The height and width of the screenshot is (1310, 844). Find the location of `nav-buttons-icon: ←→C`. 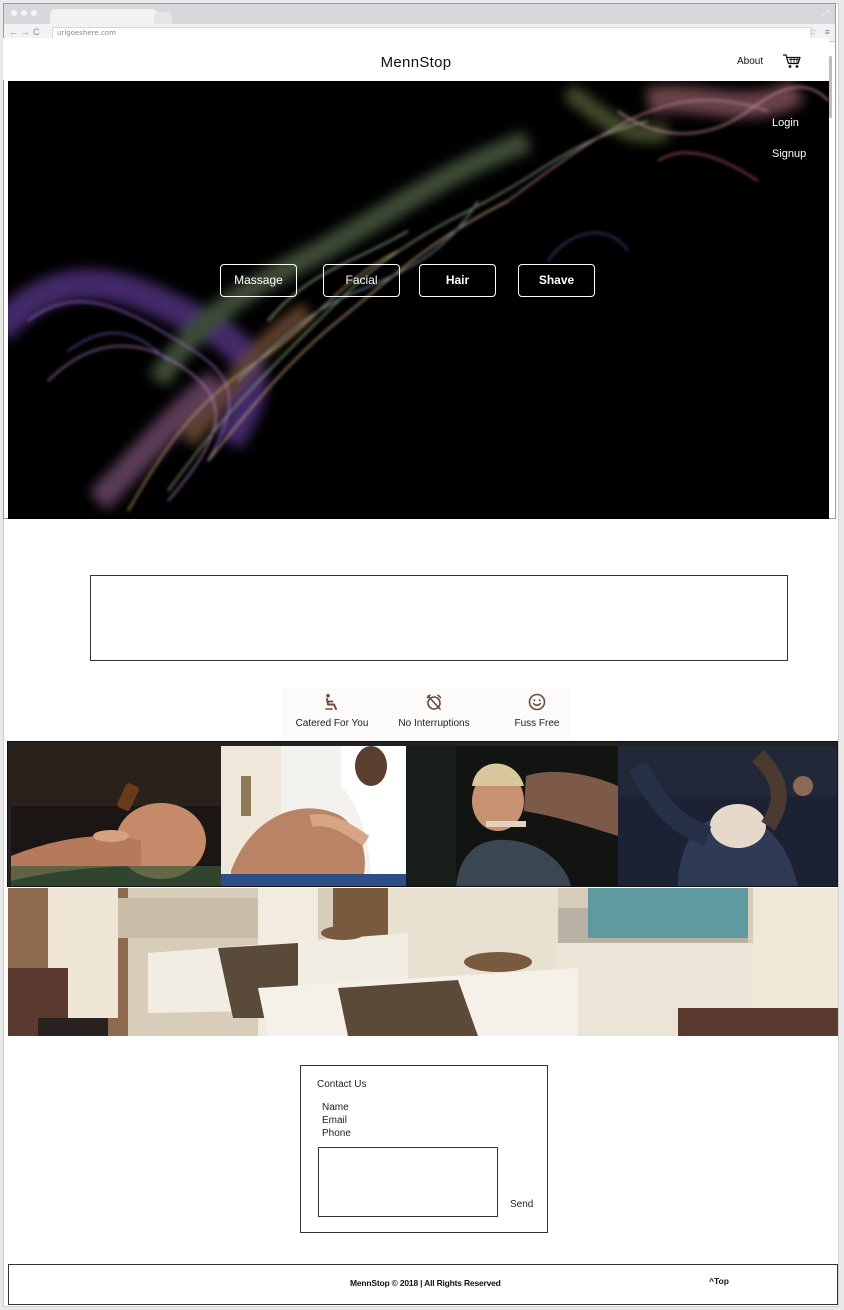

nav-buttons-icon: ←→C is located at coordinates (26, 32).